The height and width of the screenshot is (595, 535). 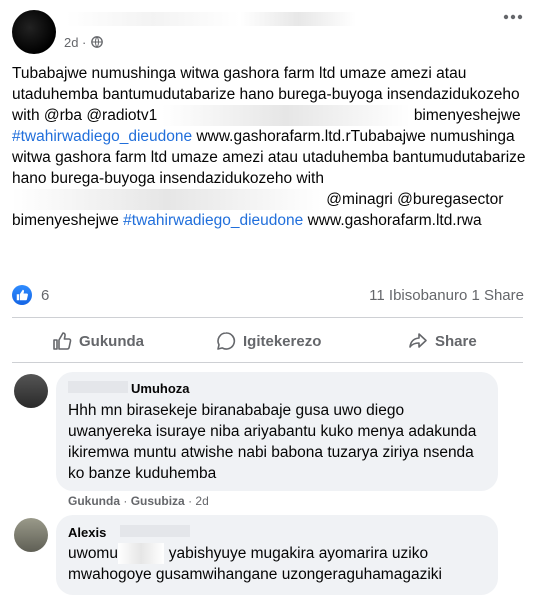 I want to click on like-reaction-icon, so click(x=22, y=295).